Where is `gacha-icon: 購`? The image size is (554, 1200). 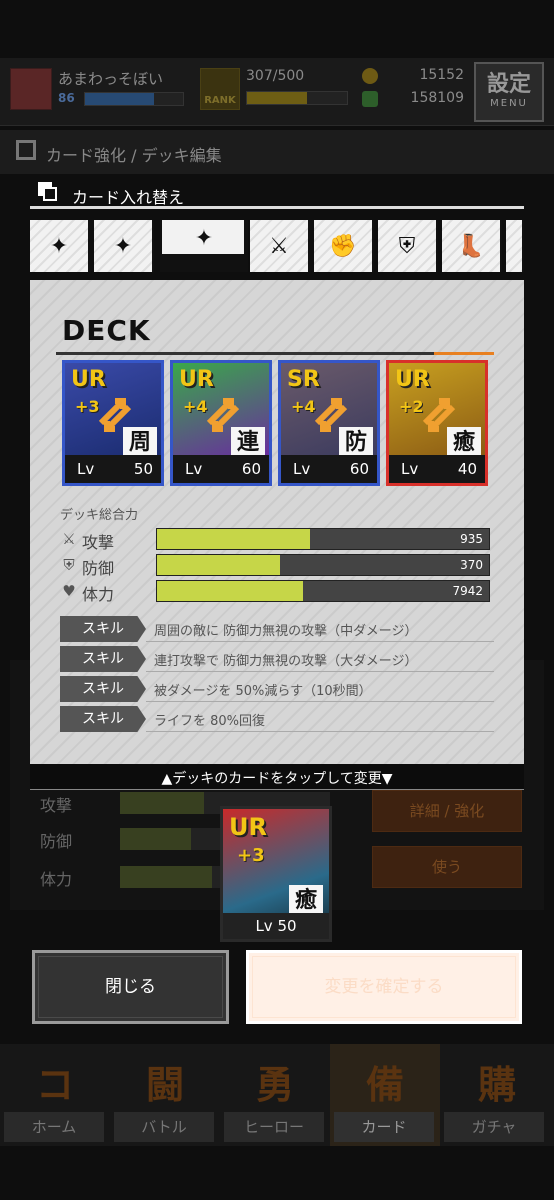 gacha-icon: 購 is located at coordinates (496, 1085).